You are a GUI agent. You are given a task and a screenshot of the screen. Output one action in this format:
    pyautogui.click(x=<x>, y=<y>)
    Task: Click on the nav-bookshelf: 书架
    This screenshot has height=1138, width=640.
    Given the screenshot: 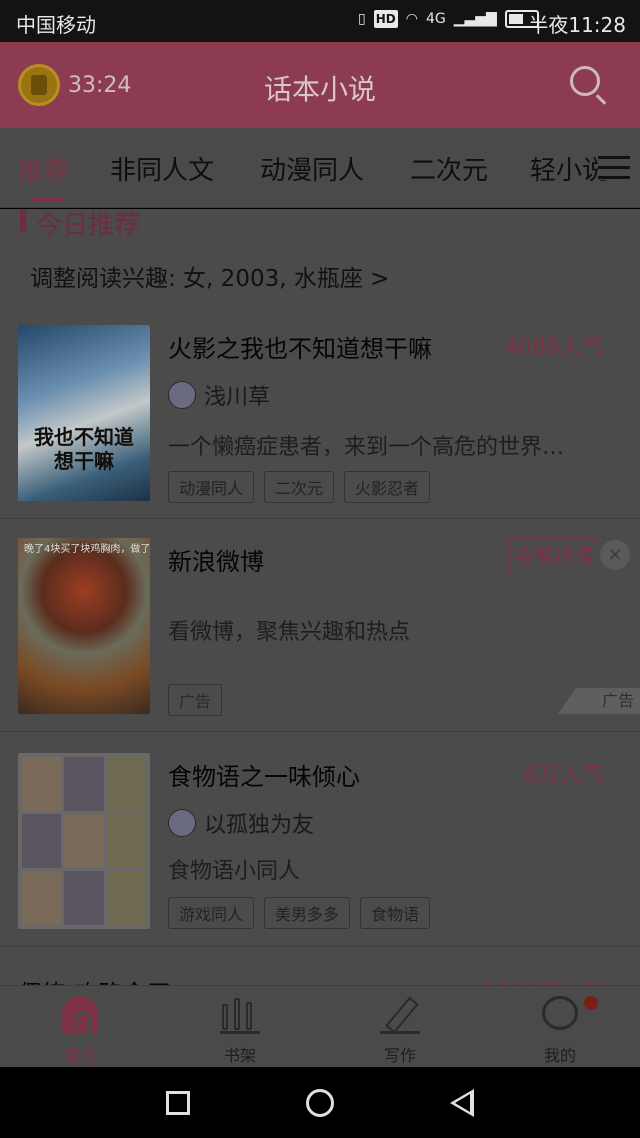 What is the action you would take?
    pyautogui.click(x=240, y=1027)
    